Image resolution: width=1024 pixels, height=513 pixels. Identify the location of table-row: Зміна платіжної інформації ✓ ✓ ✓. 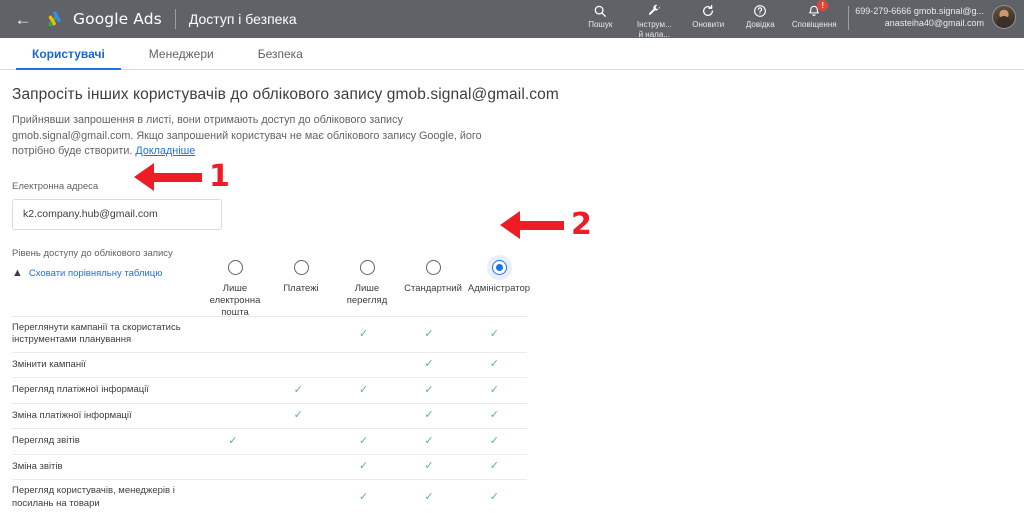
(269, 415).